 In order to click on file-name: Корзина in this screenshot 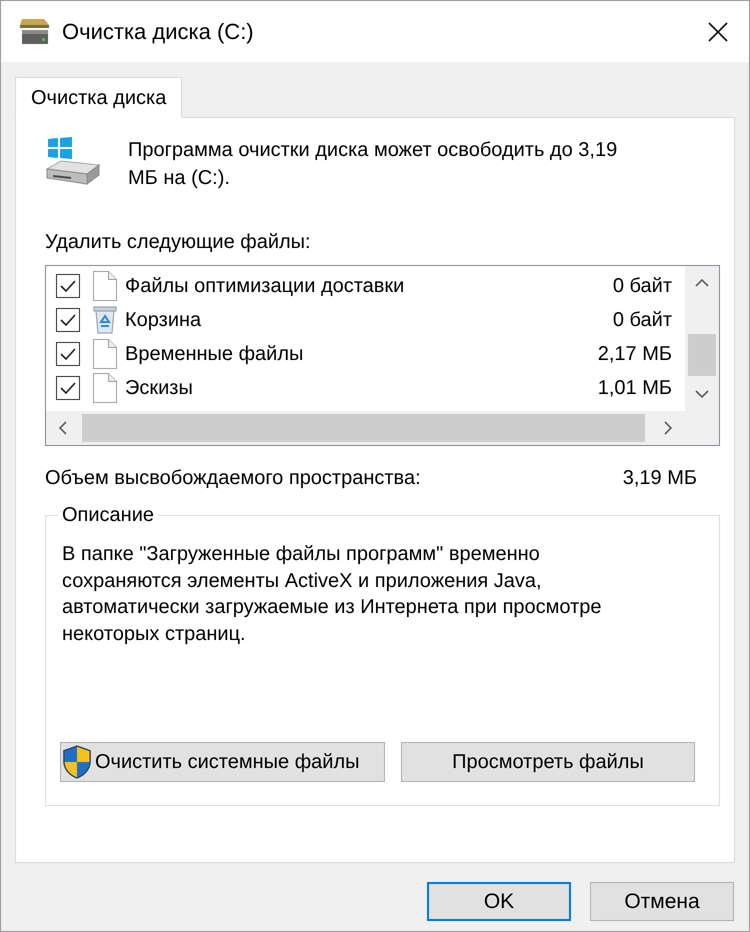, I will do `click(163, 320)`.